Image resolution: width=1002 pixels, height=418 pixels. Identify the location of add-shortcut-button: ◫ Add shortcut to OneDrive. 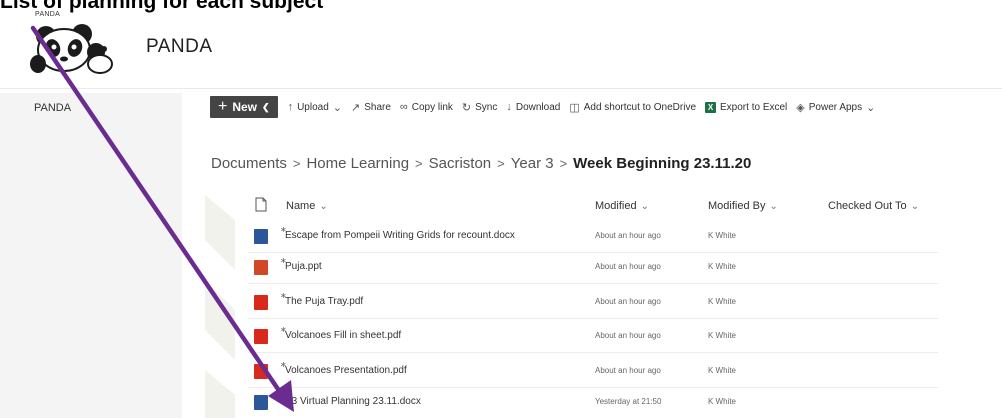
(632, 107).